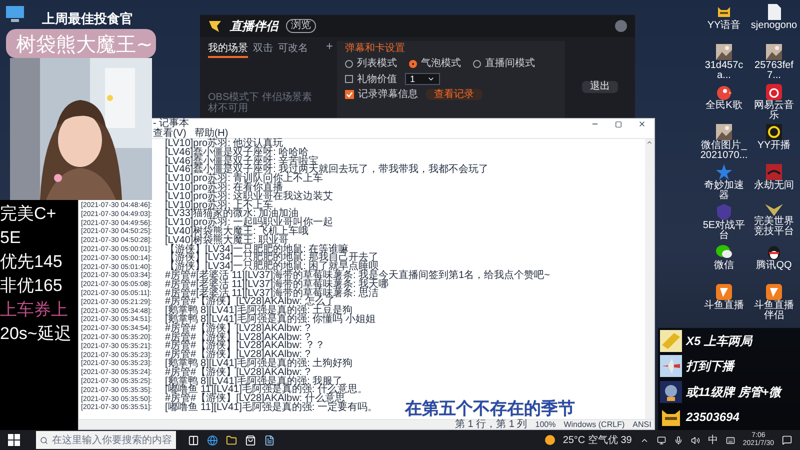 Image resolution: width=800 pixels, height=450 pixels. Describe the element at coordinates (270, 320) in the screenshot. I see `chat-line: [鹅掌鸭 8][LV41]毛阿强是真的强: 你懂吗 小姐姐` at that location.